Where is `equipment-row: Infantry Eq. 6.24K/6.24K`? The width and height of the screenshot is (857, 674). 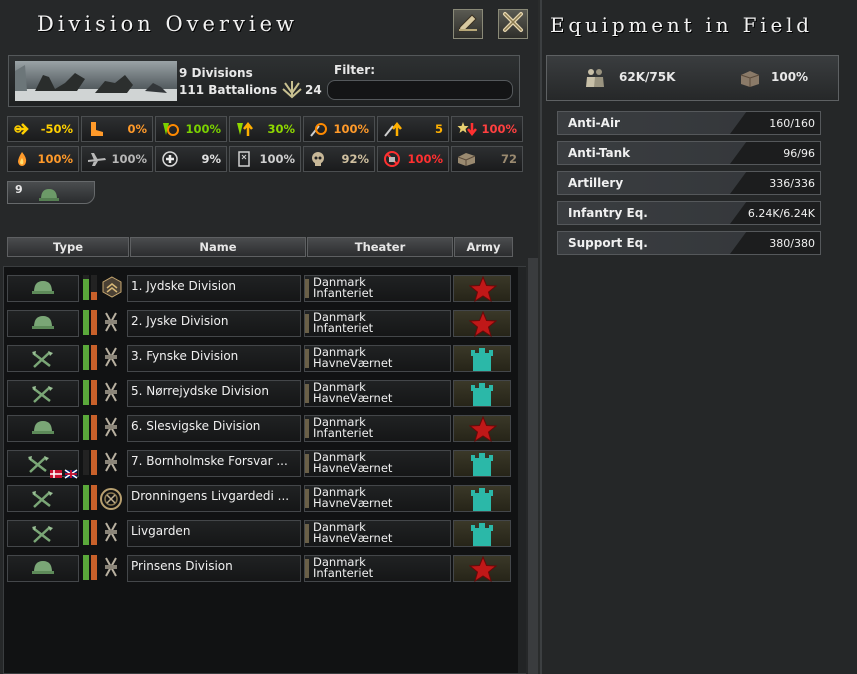
equipment-row: Infantry Eq. 6.24K/6.24K is located at coordinates (689, 213).